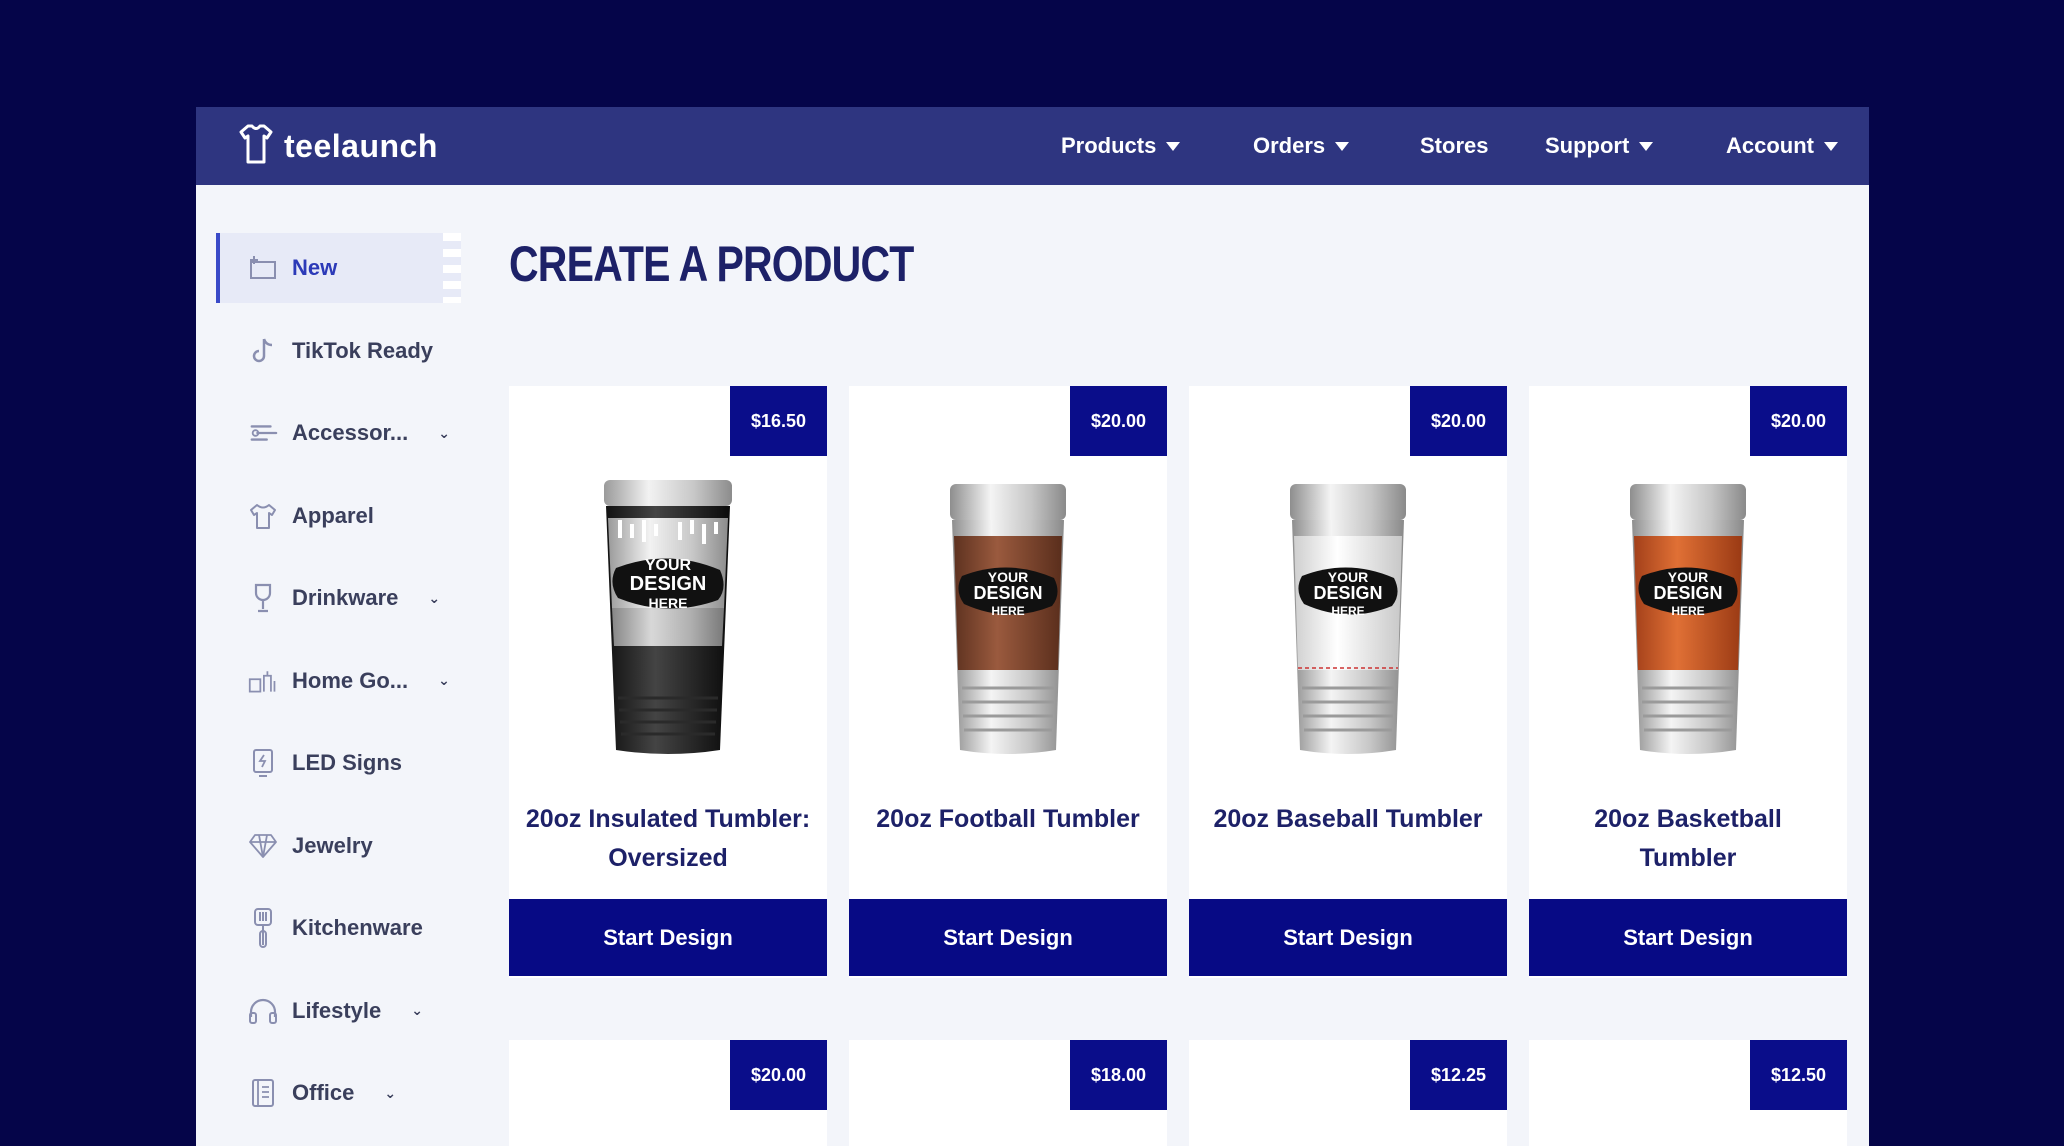 The width and height of the screenshot is (2064, 1146). What do you see at coordinates (1688, 1093) in the screenshot?
I see `product-card: $12.50` at bounding box center [1688, 1093].